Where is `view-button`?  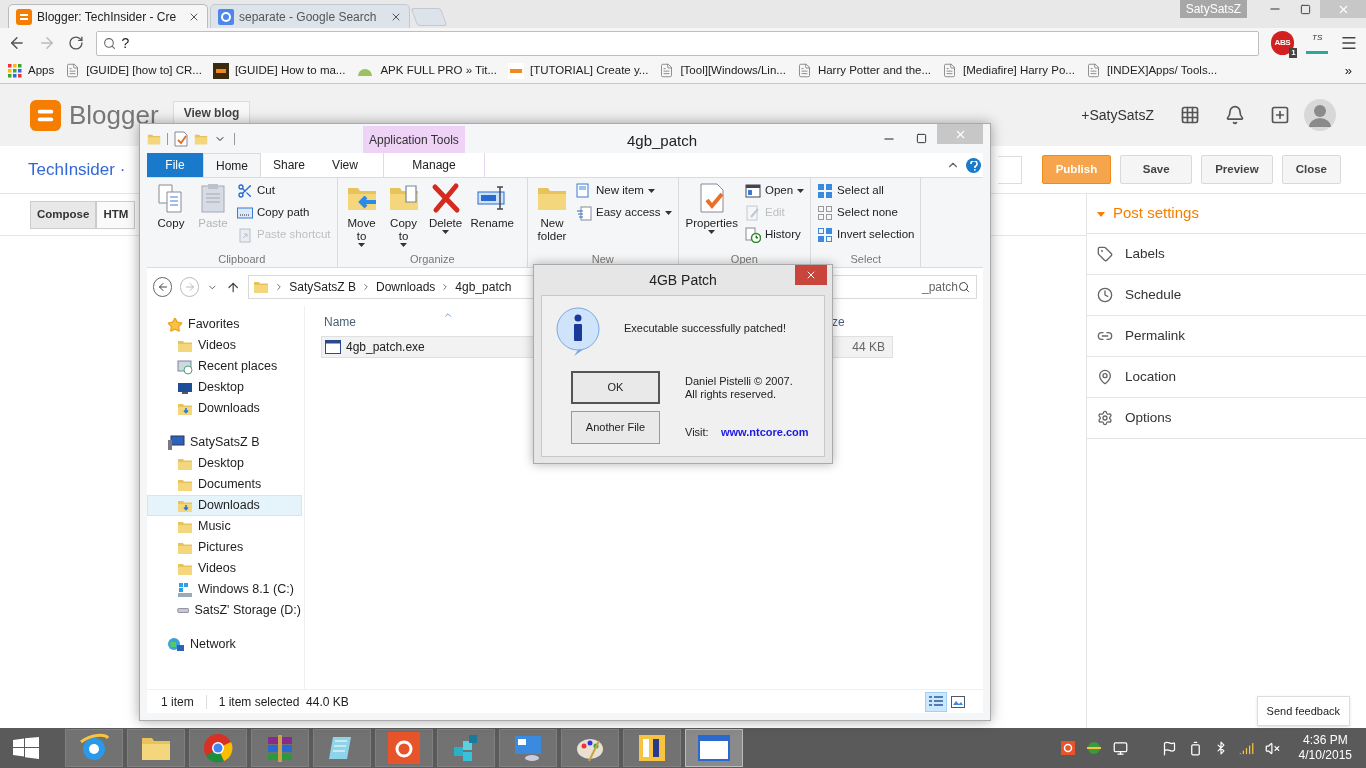 view-button is located at coordinates (936, 701).